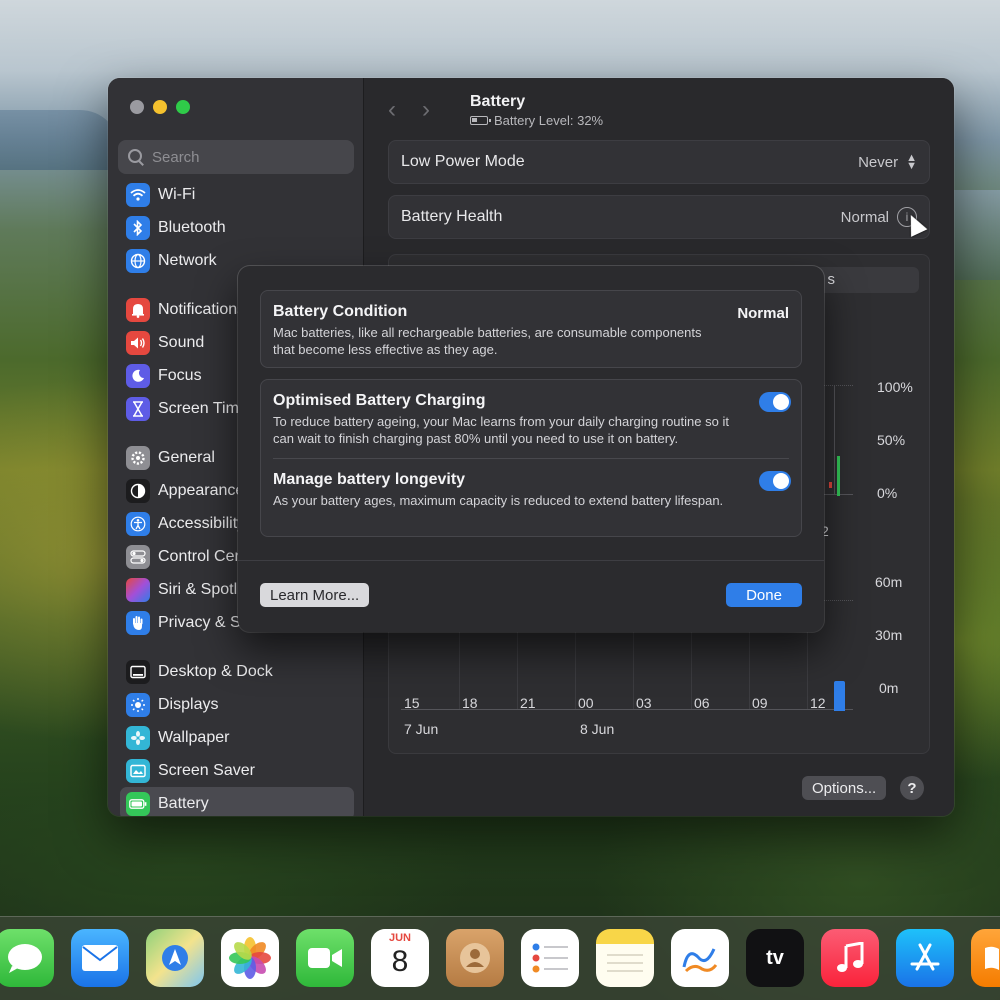 Image resolution: width=1000 pixels, height=1000 pixels. Describe the element at coordinates (700, 958) in the screenshot. I see `freeform-icon` at that location.